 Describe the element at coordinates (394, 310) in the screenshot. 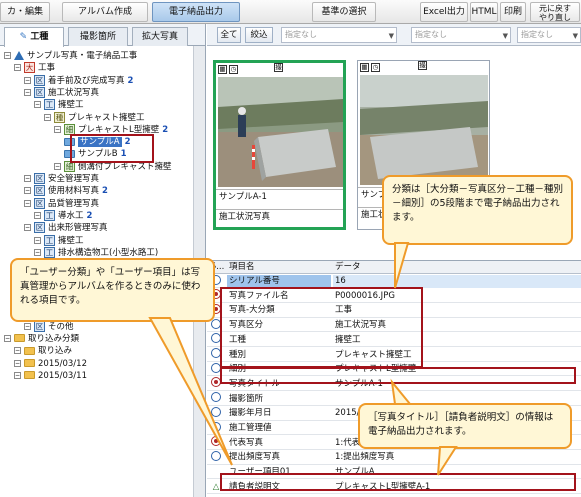

I see `grid-row: 写真-大分類 工事` at that location.